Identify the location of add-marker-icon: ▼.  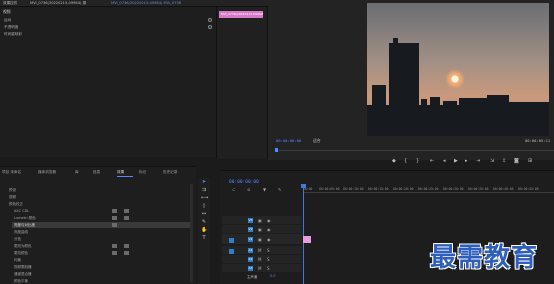
(264, 189).